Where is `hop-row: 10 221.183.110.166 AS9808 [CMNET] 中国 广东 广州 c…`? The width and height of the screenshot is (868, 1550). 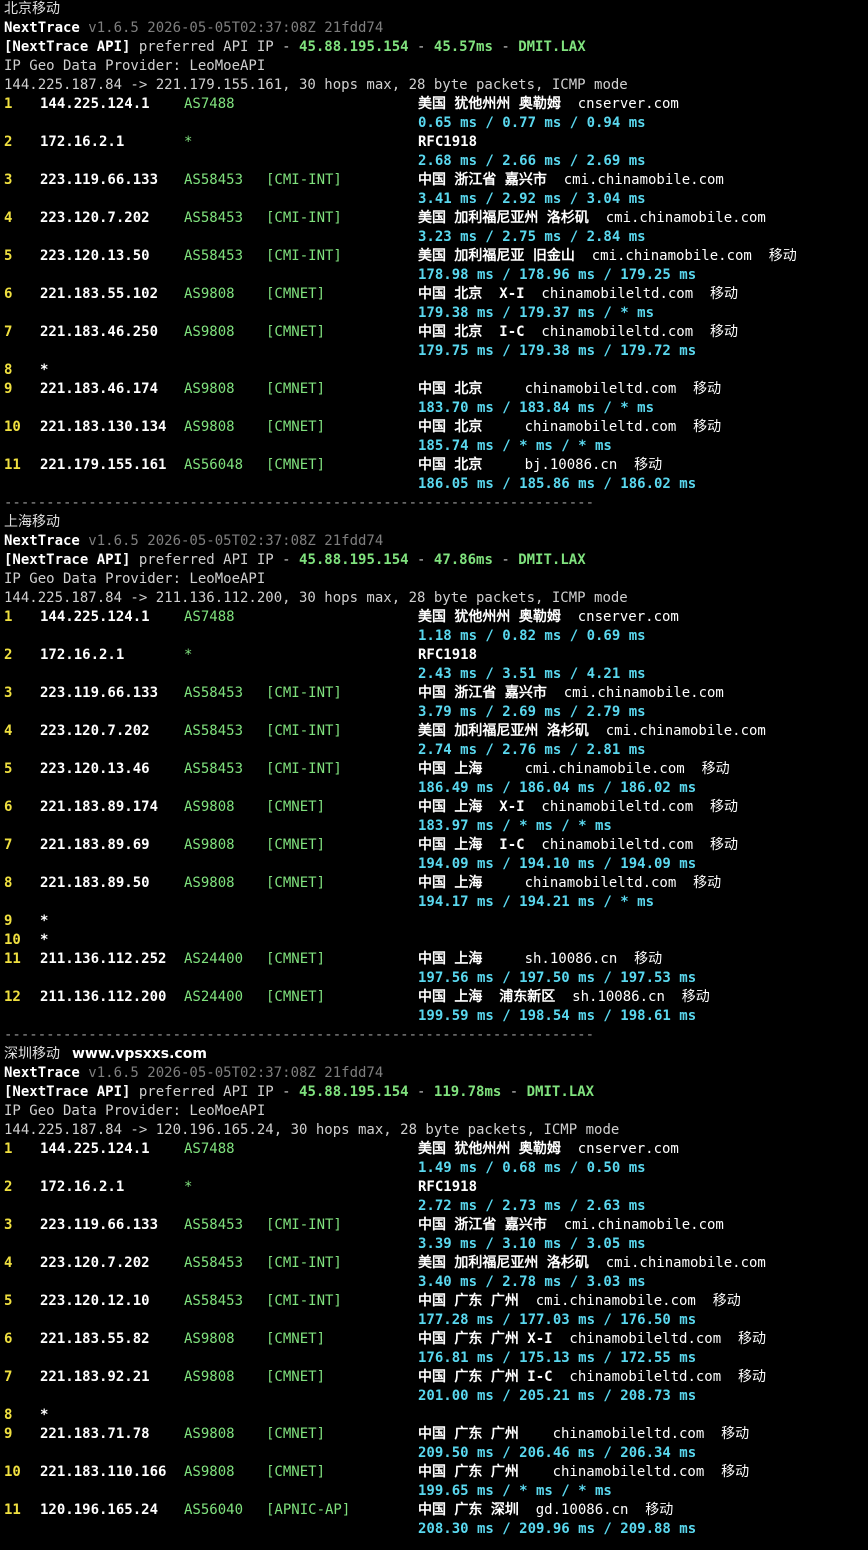
hop-row: 10 221.183.110.166 AS9808 [CMNET] 中国 广东 广州 c… is located at coordinates (436, 1472).